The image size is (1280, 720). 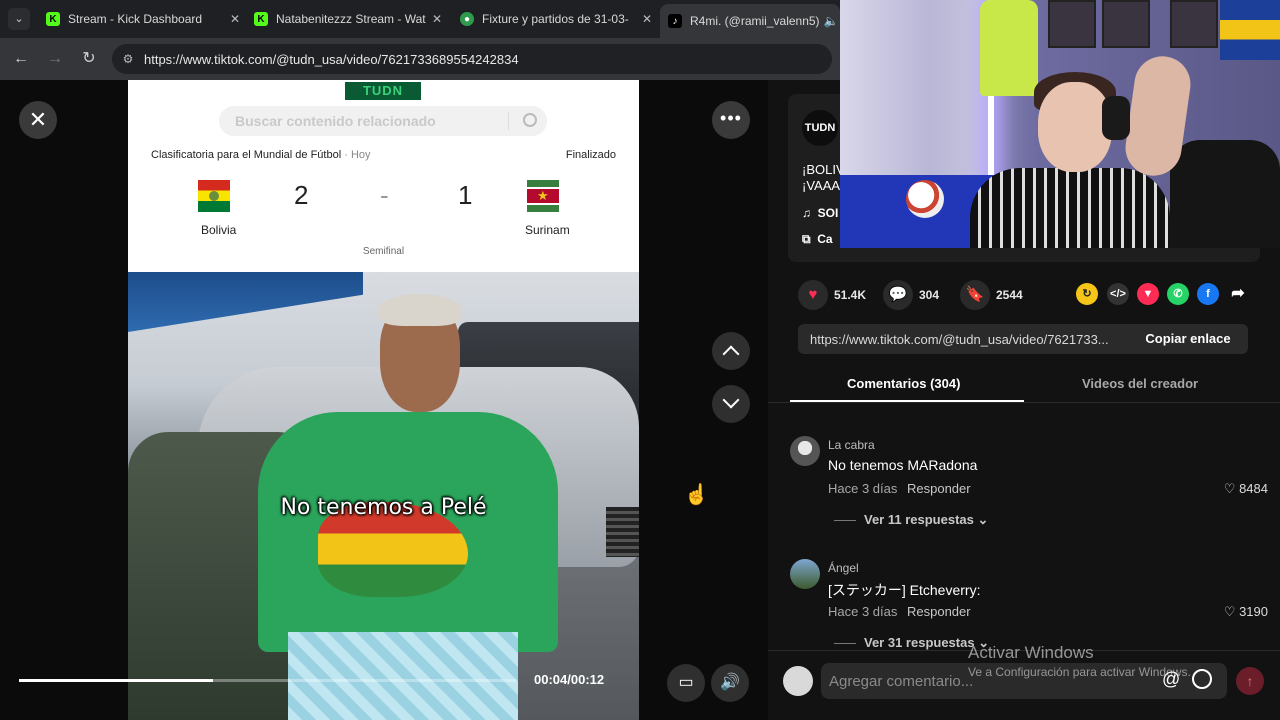 I want to click on bolivia-flag-icon, so click(x=214, y=196).